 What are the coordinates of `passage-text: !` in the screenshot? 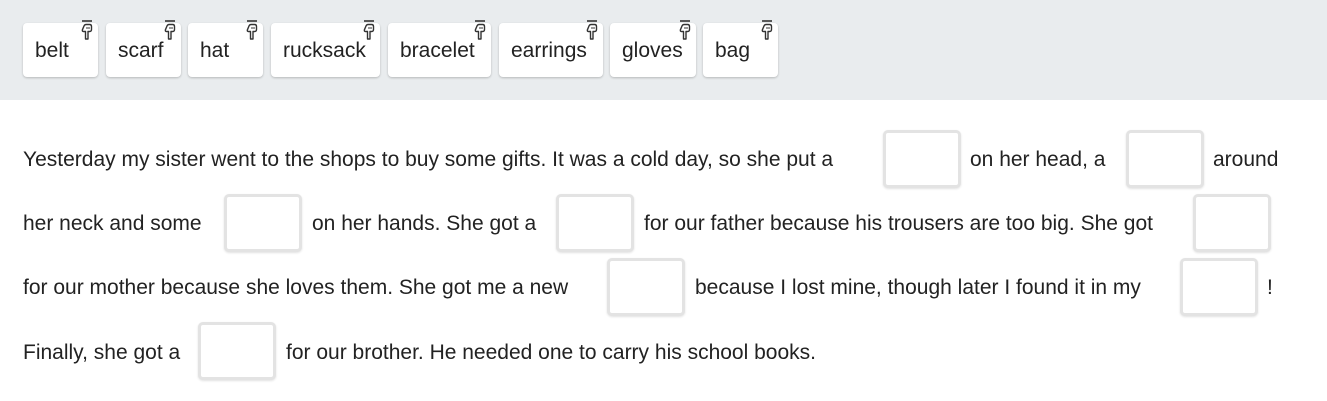 It's located at (1270, 287).